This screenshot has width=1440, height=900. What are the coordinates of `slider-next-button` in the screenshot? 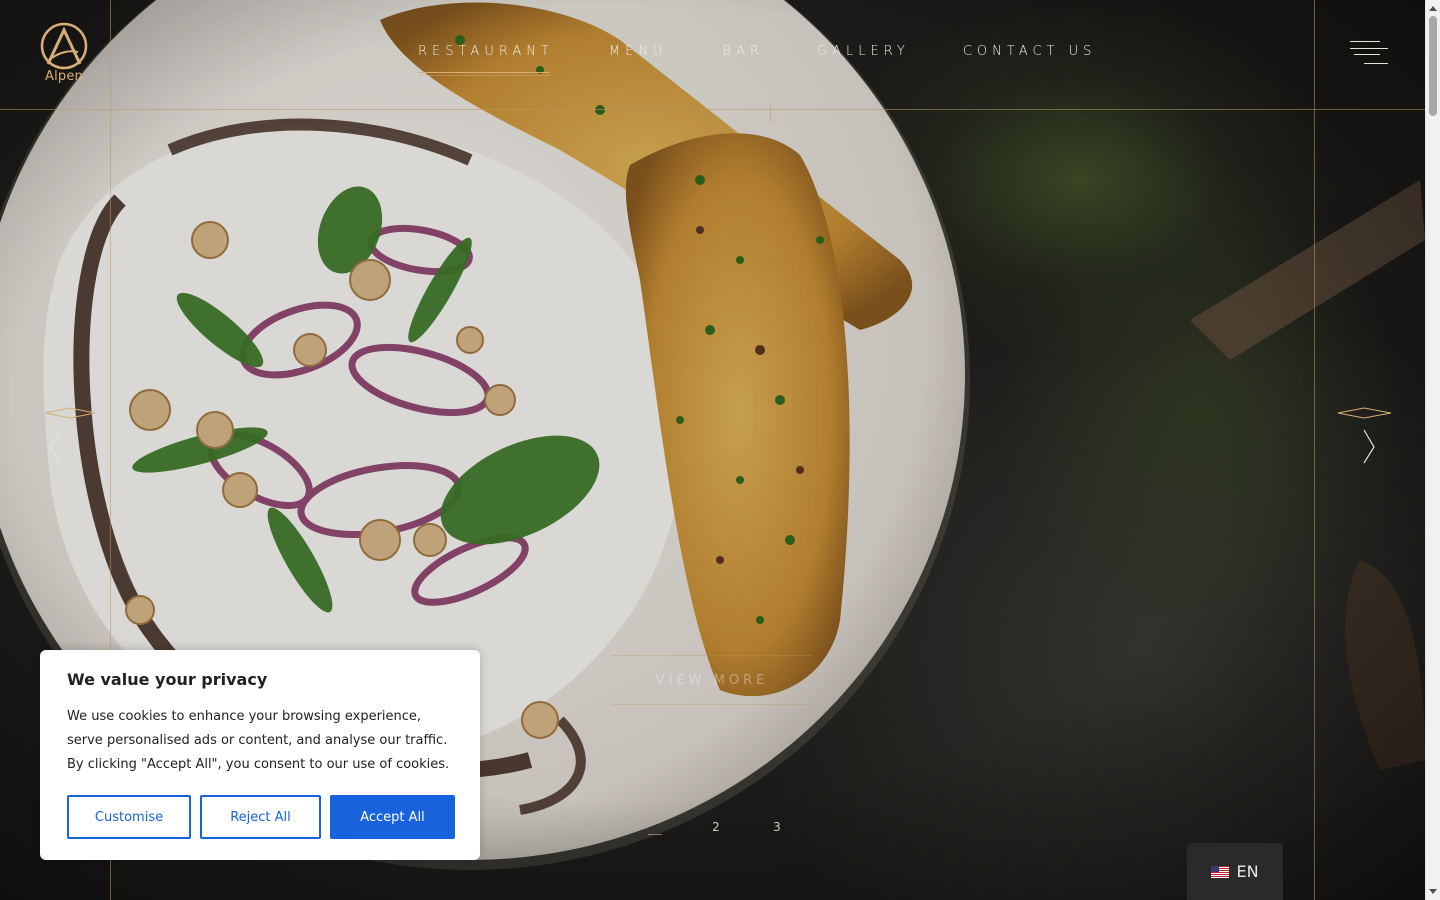 It's located at (1366, 440).